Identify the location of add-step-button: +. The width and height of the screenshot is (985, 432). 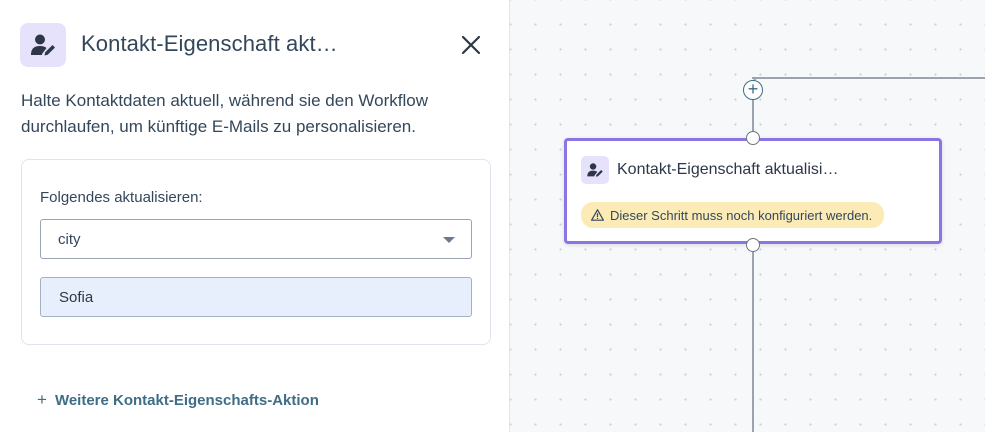
(753, 90).